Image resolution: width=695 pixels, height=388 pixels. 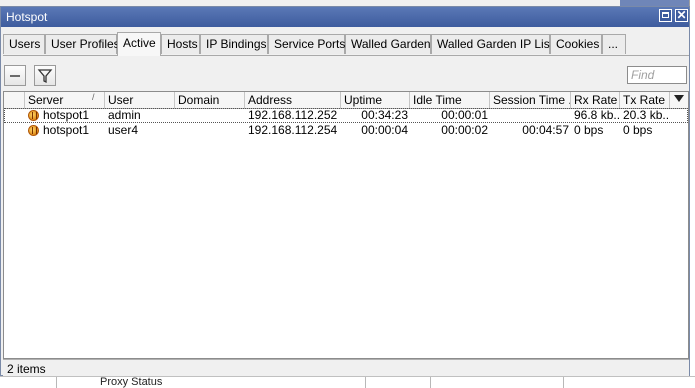 What do you see at coordinates (595, 100) in the screenshot?
I see `column-header-rx-rate: Rx Rate` at bounding box center [595, 100].